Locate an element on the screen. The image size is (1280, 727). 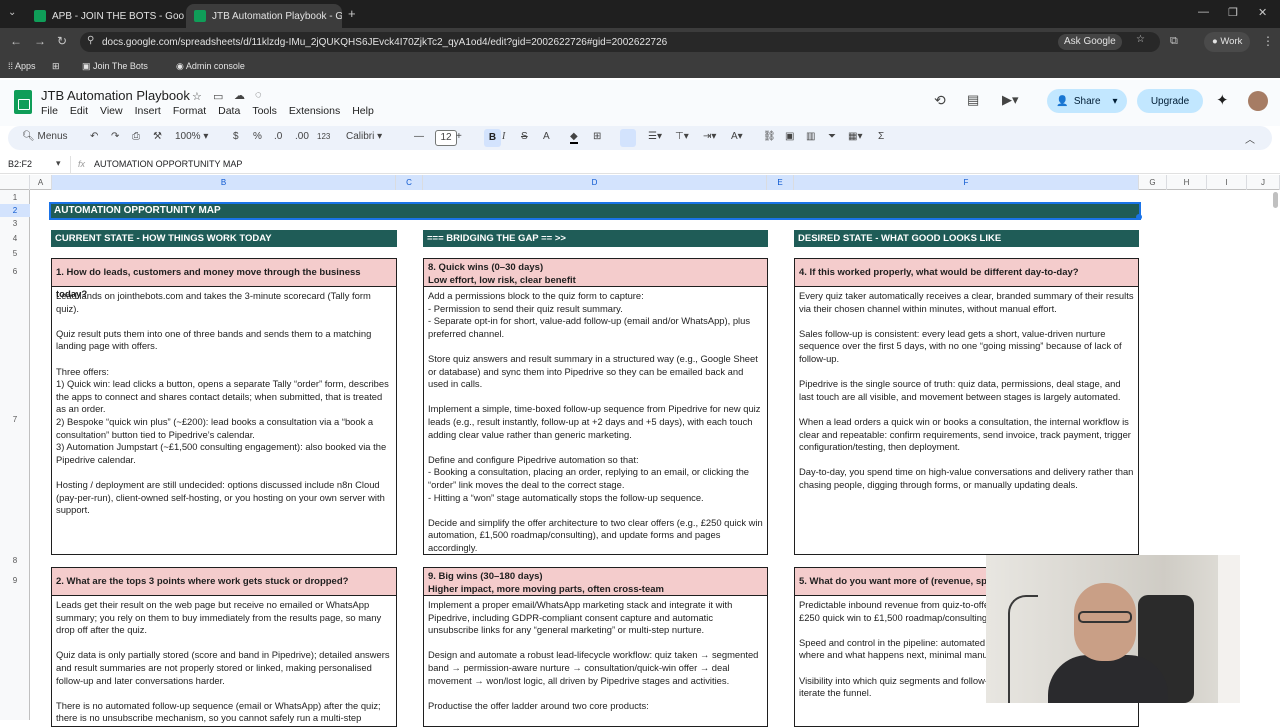
browser-menu-icon: ⋮ is located at coordinates (1268, 41).